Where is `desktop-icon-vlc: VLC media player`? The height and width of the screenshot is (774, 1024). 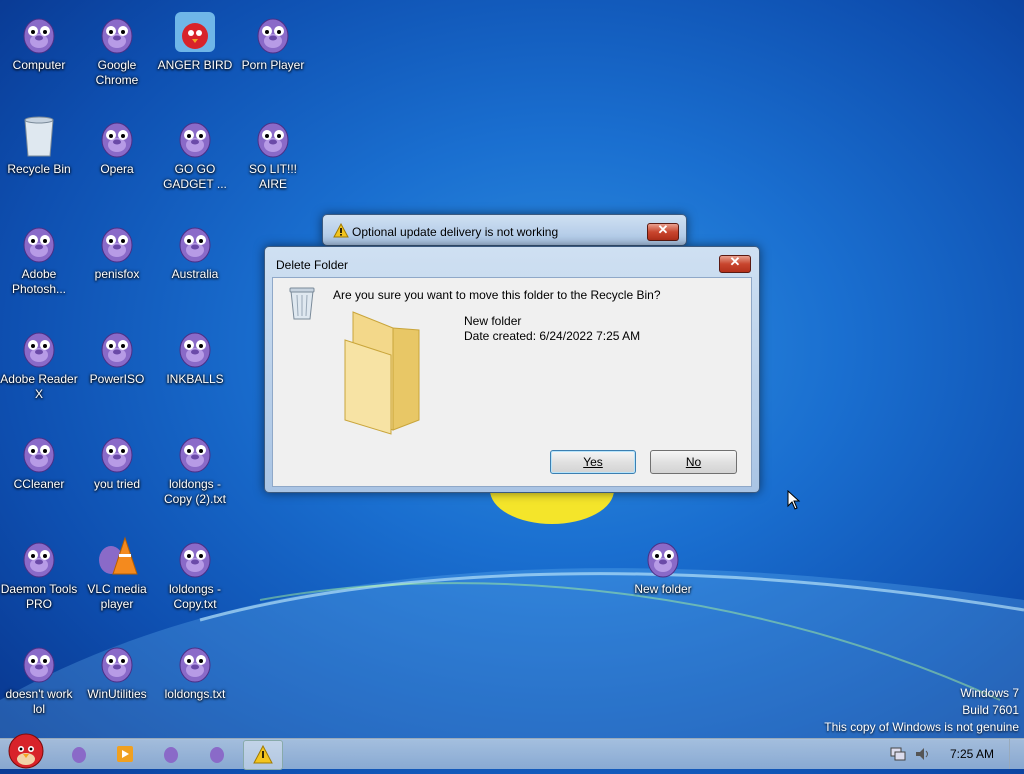
desktop-icon-vlc: VLC media player is located at coordinates (117, 572).